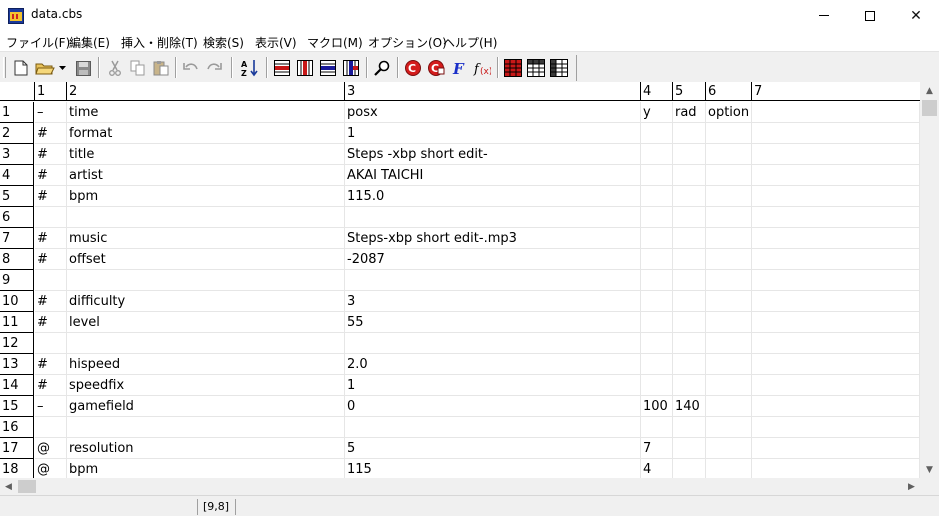 The height and width of the screenshot is (516, 939). Describe the element at coordinates (4, 67) in the screenshot. I see `toolbar-grip` at that location.